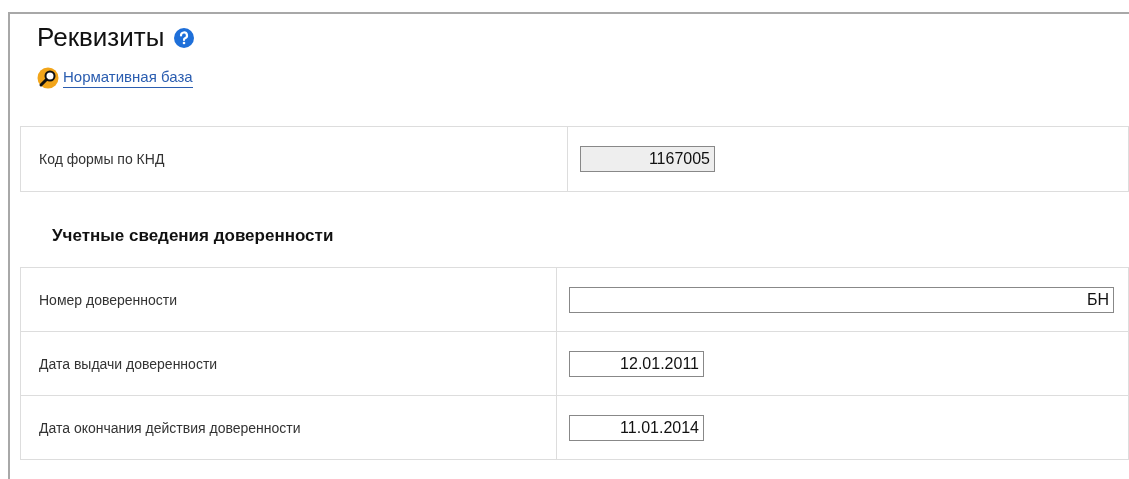  I want to click on input-field: БН, so click(841, 299).